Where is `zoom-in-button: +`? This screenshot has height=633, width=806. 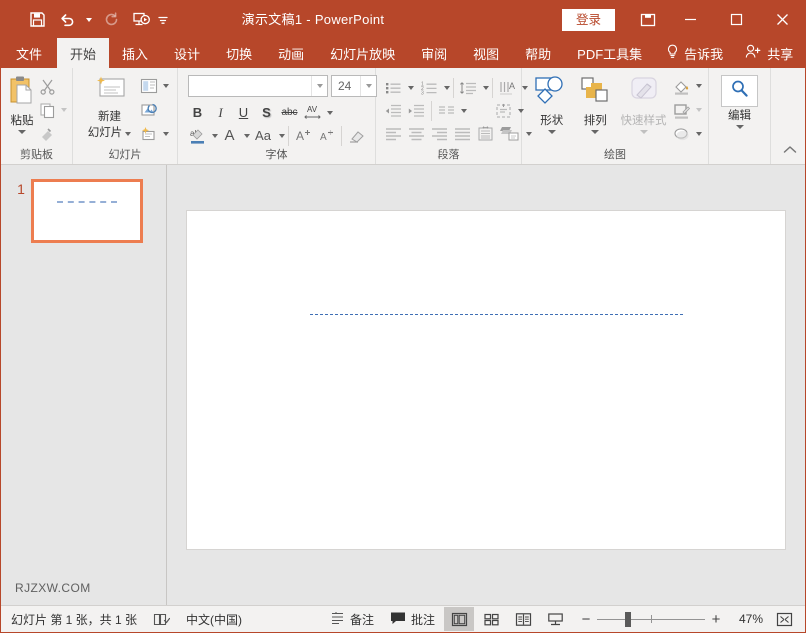 zoom-in-button: + is located at coordinates (716, 619).